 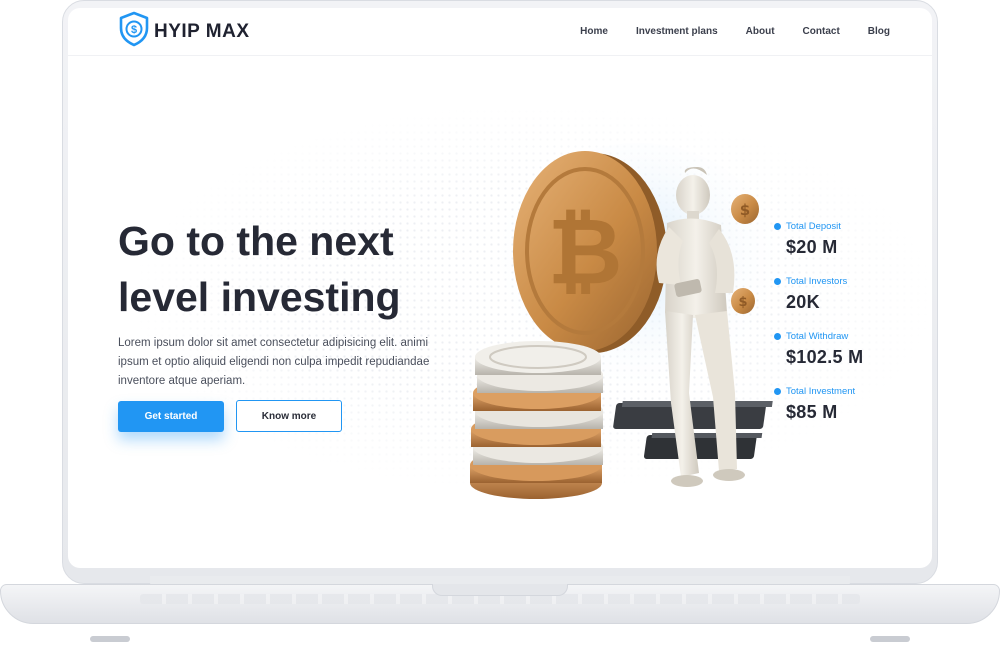 What do you see at coordinates (500, 612) in the screenshot?
I see `laptop-base` at bounding box center [500, 612].